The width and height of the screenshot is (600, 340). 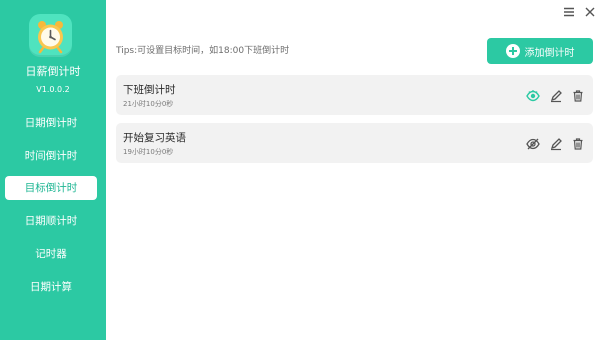 I want to click on app-version: V1.0.0.2, so click(x=53, y=89).